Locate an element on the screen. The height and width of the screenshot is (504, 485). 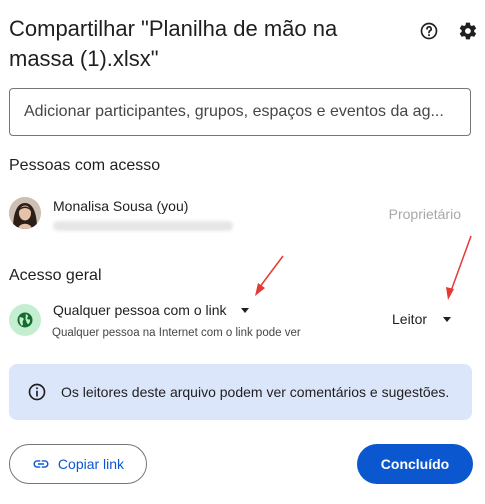
copy-link-button: Copiar link is located at coordinates (78, 464).